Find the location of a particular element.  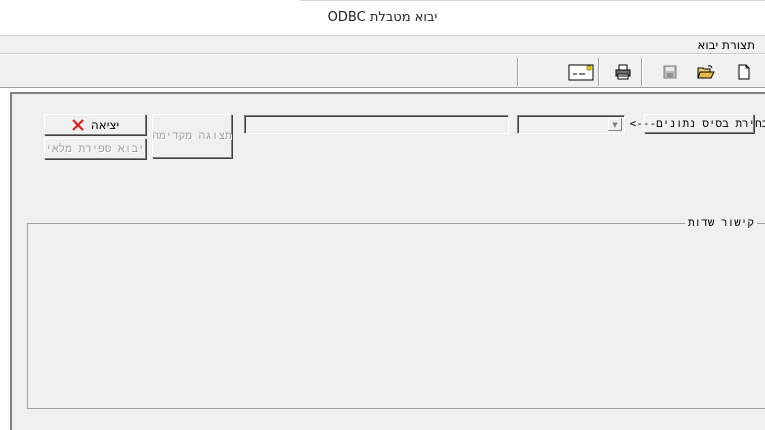

preview-label: תצוגה מקדימה is located at coordinates (192, 135).